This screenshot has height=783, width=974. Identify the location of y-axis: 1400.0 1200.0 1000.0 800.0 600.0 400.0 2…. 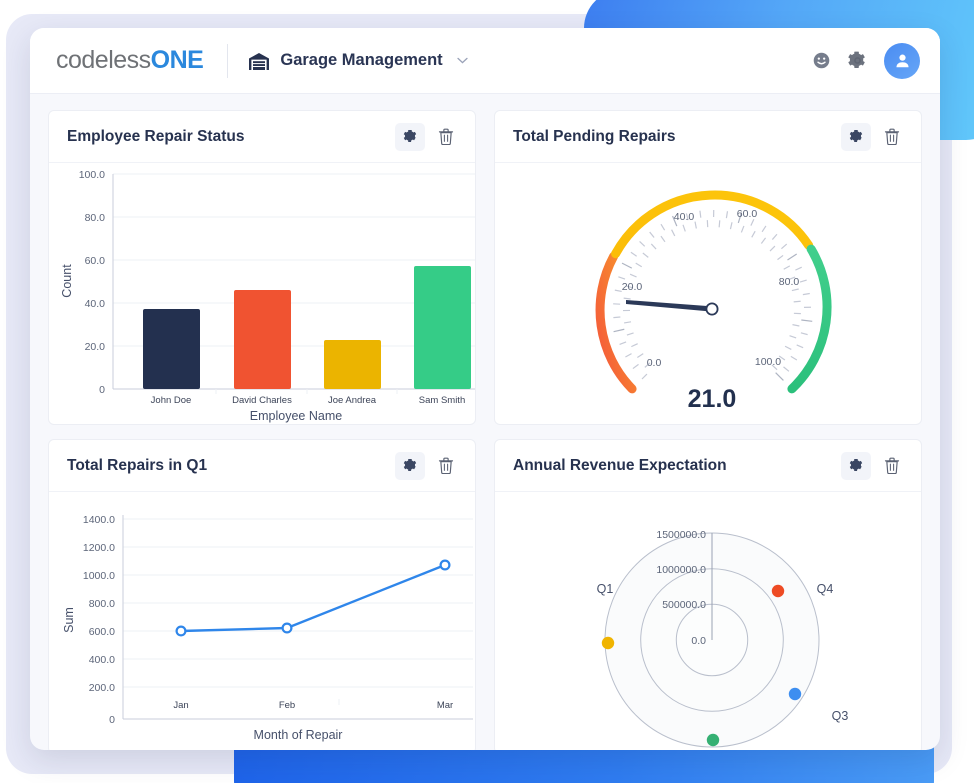
(88, 620).